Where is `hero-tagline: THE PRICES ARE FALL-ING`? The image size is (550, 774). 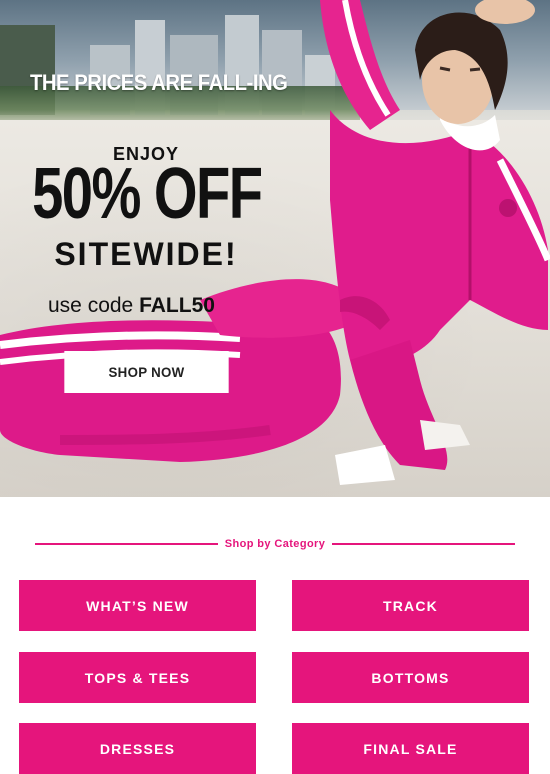
hero-tagline: THE PRICES ARE FALL-ING is located at coordinates (159, 82).